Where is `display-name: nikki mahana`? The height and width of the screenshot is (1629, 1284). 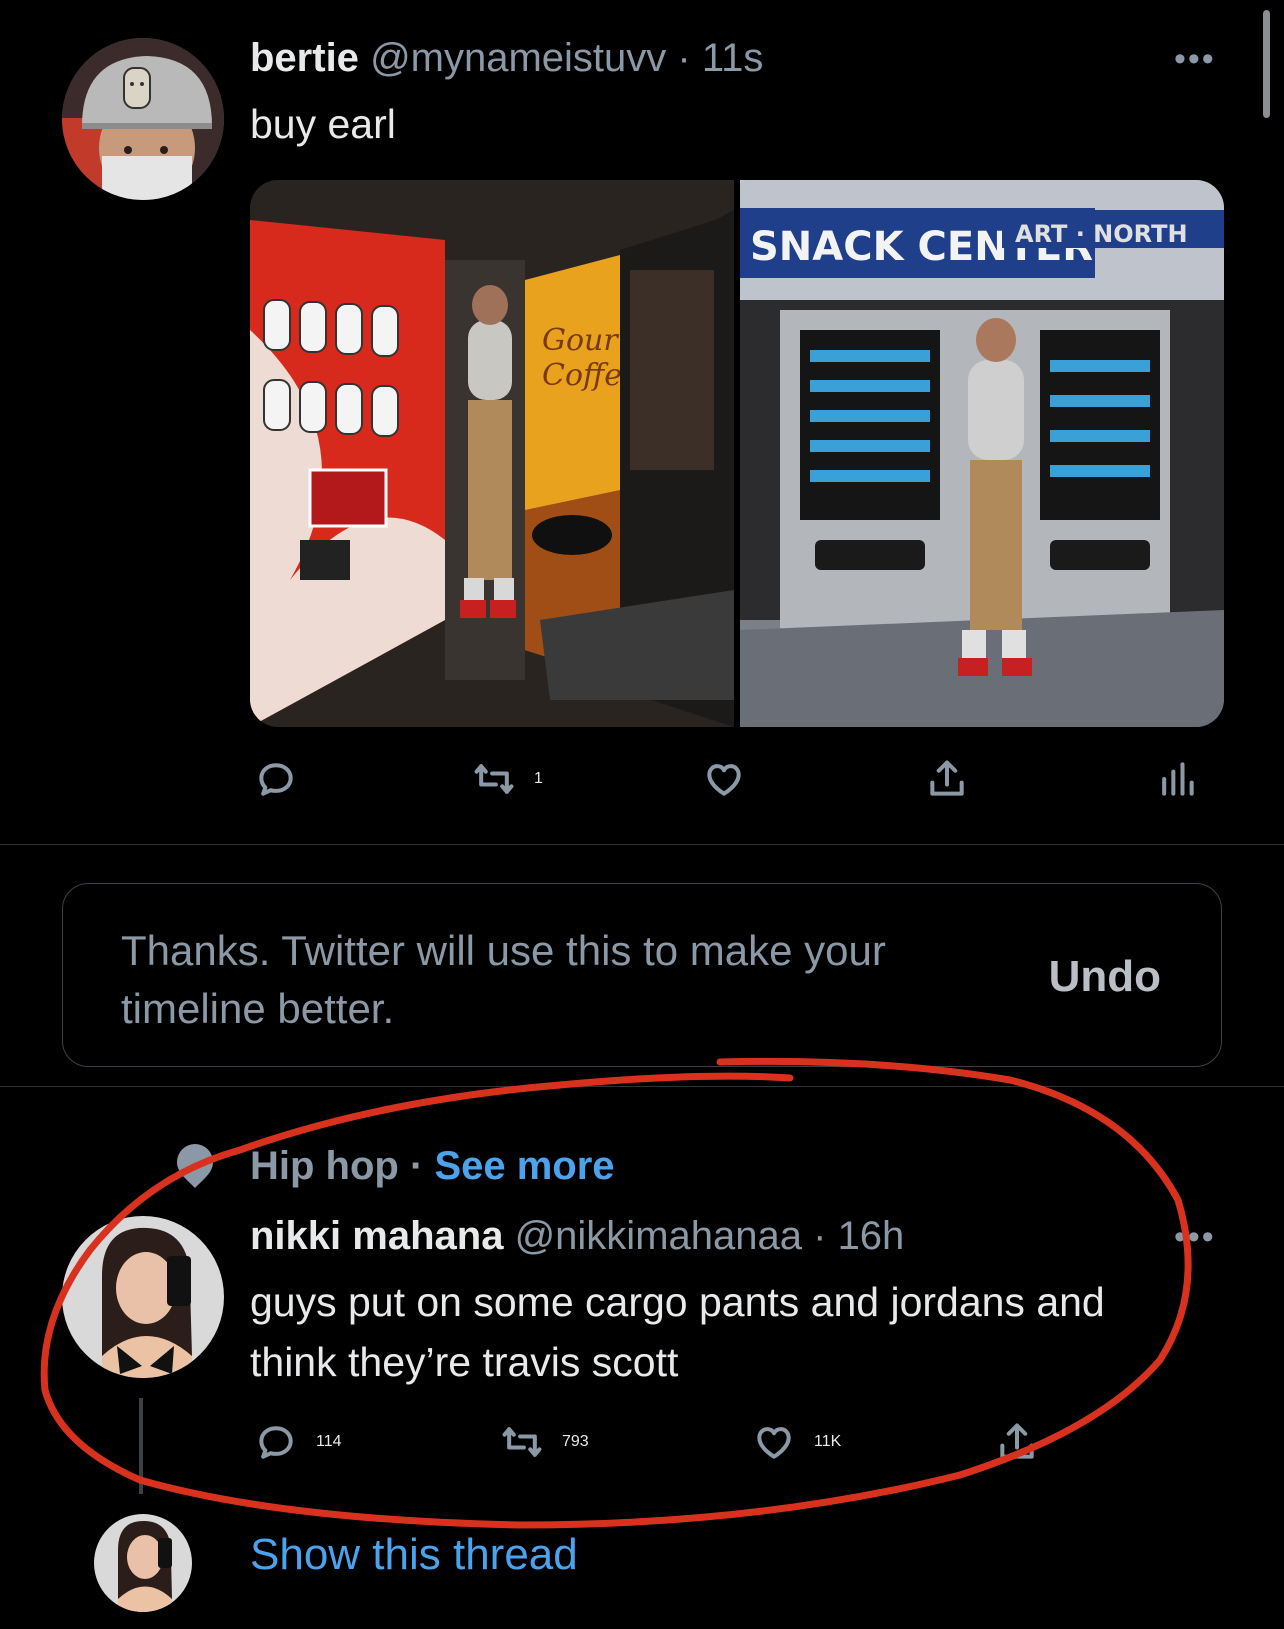
display-name: nikki mahana is located at coordinates (376, 1236).